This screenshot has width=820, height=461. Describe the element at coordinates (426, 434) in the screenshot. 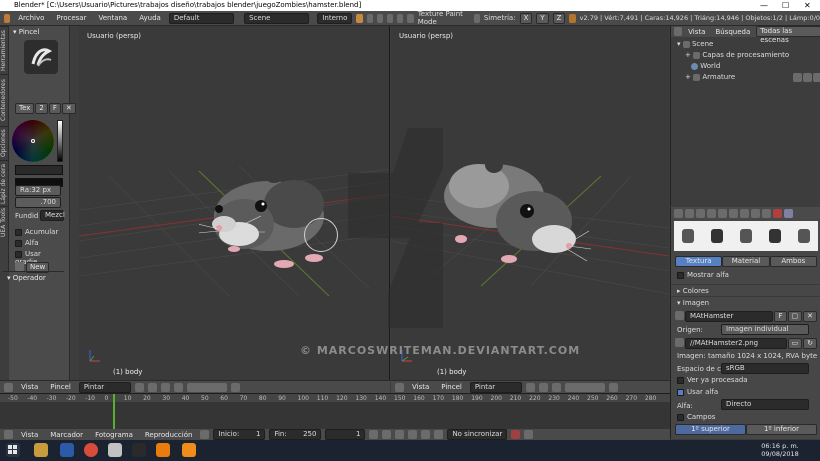

I see `next-keyframe-icon` at that location.